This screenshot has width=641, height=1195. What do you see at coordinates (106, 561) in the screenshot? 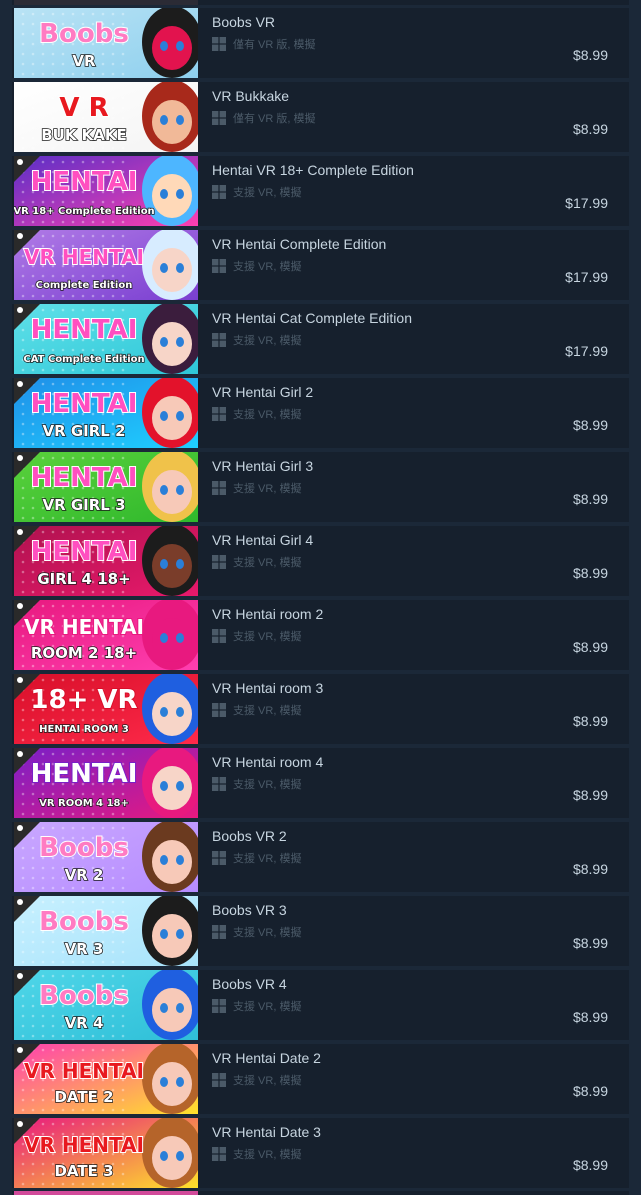
I see `game-capsule-image: HENTAI GIRL 4 18+` at bounding box center [106, 561].